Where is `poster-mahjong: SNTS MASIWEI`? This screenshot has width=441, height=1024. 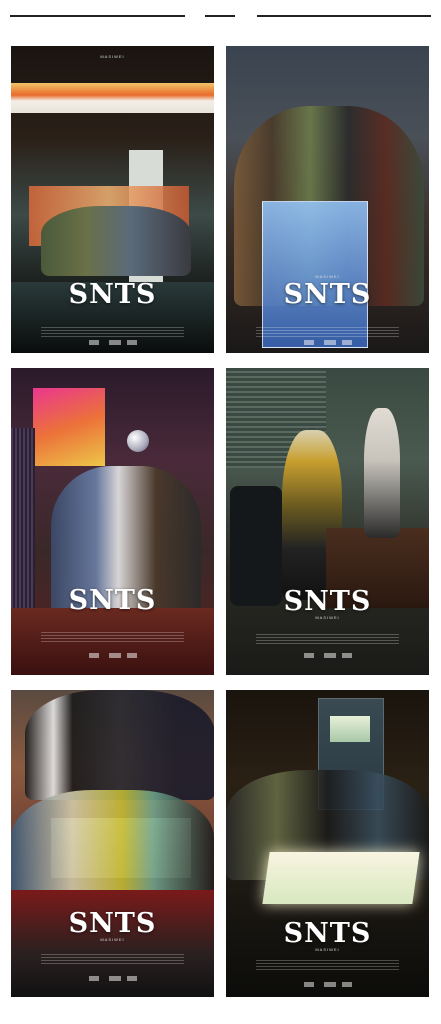
poster-mahjong: SNTS MASIWEI is located at coordinates (327, 843).